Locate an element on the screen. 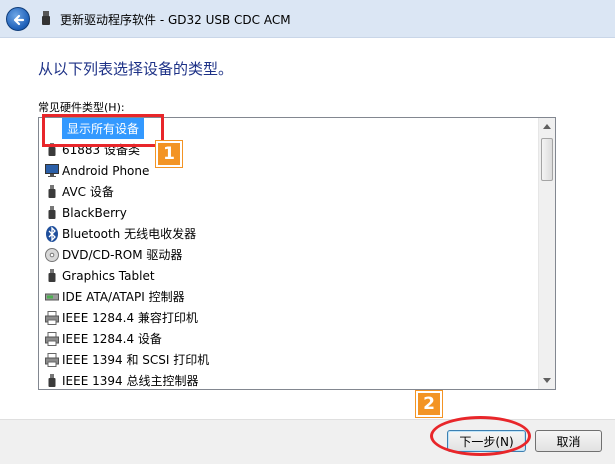 The width and height of the screenshot is (615, 464). list-item-label: IDE ATA/ATAPI 控制器 is located at coordinates (123, 297).